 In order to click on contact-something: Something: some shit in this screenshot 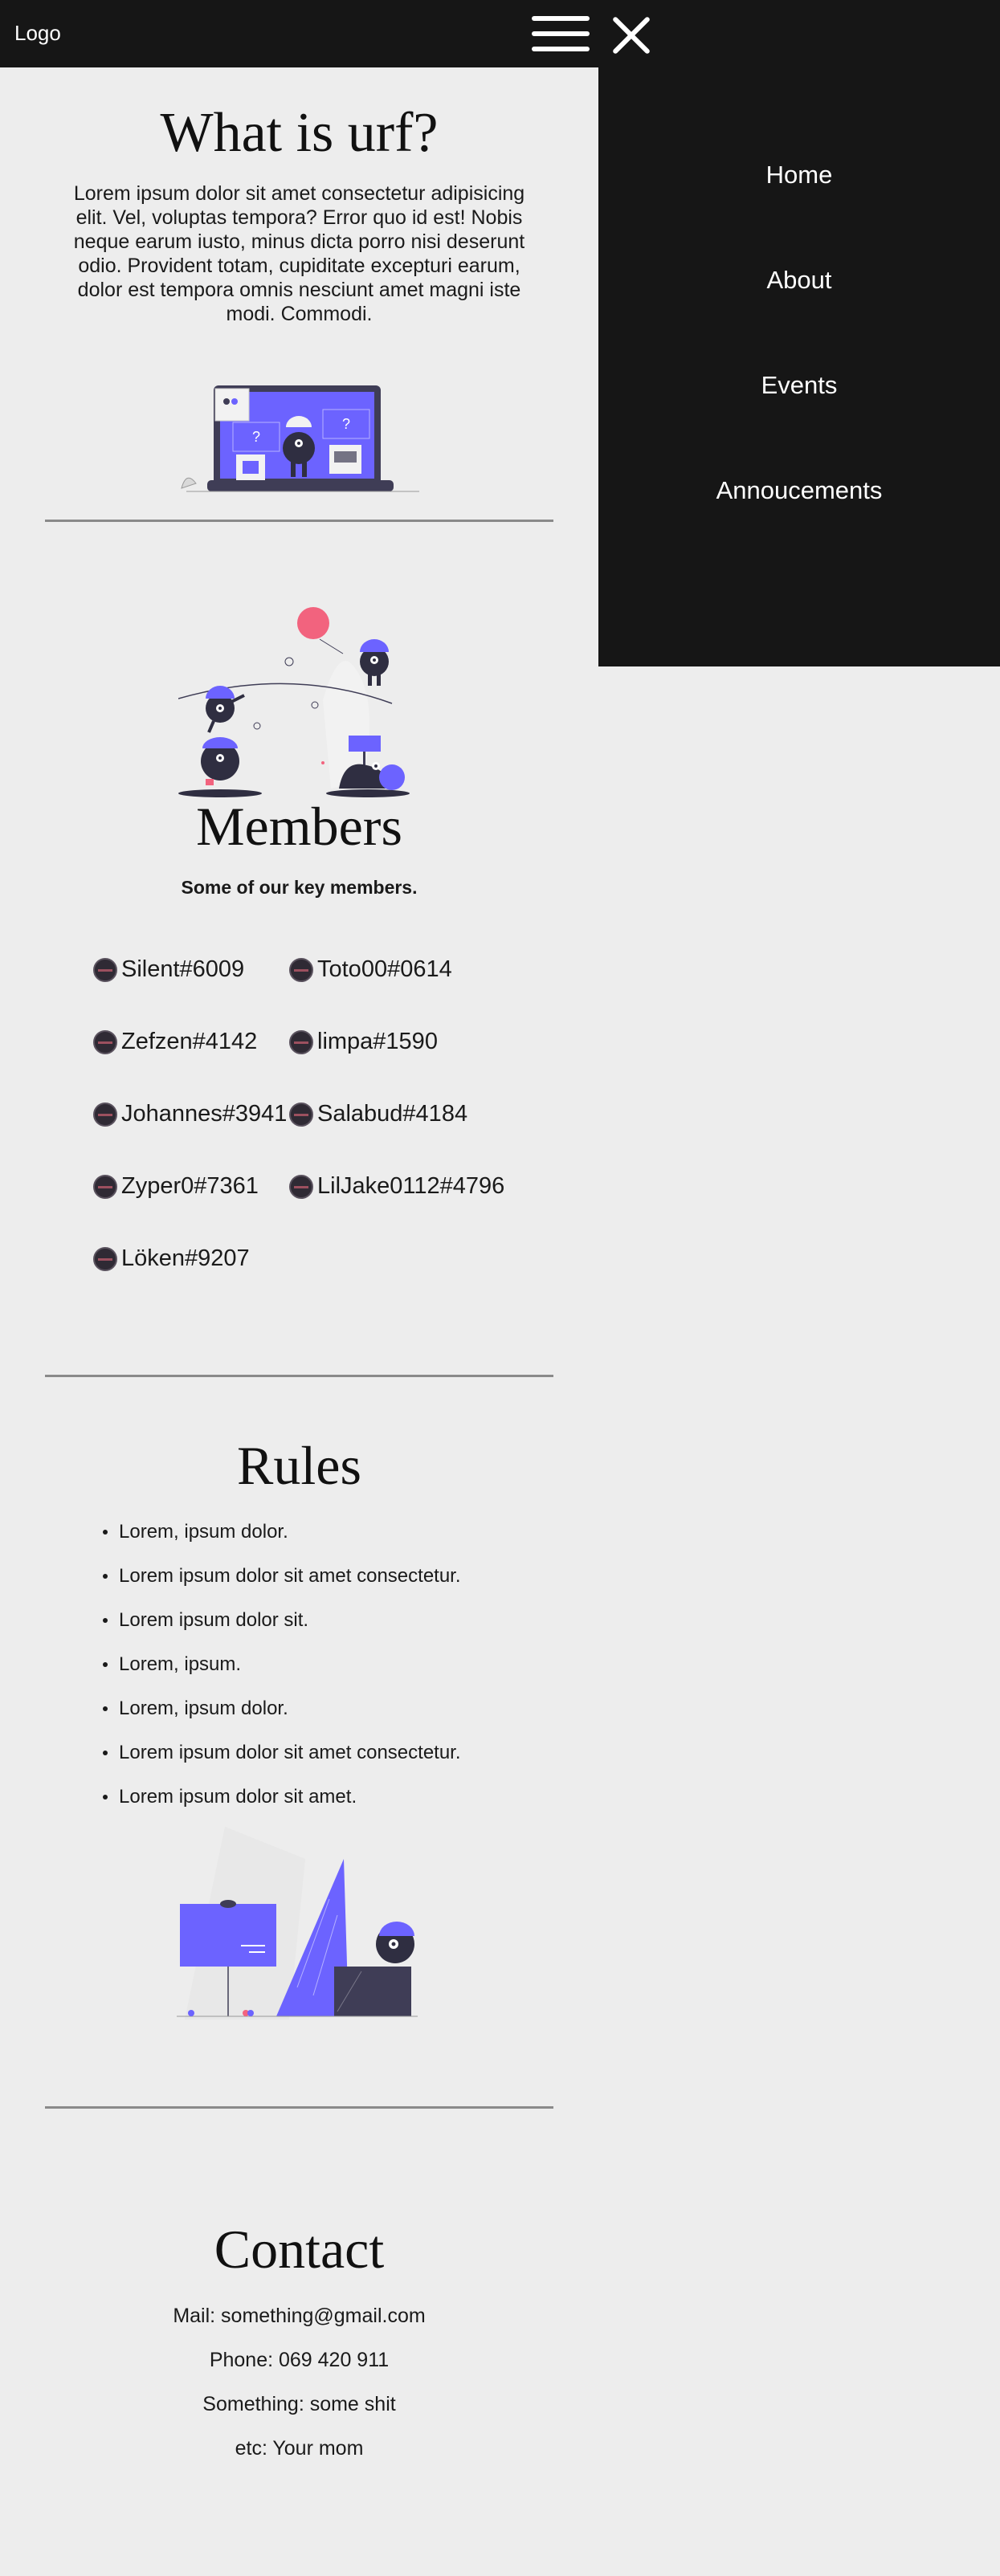, I will do `click(299, 2404)`.